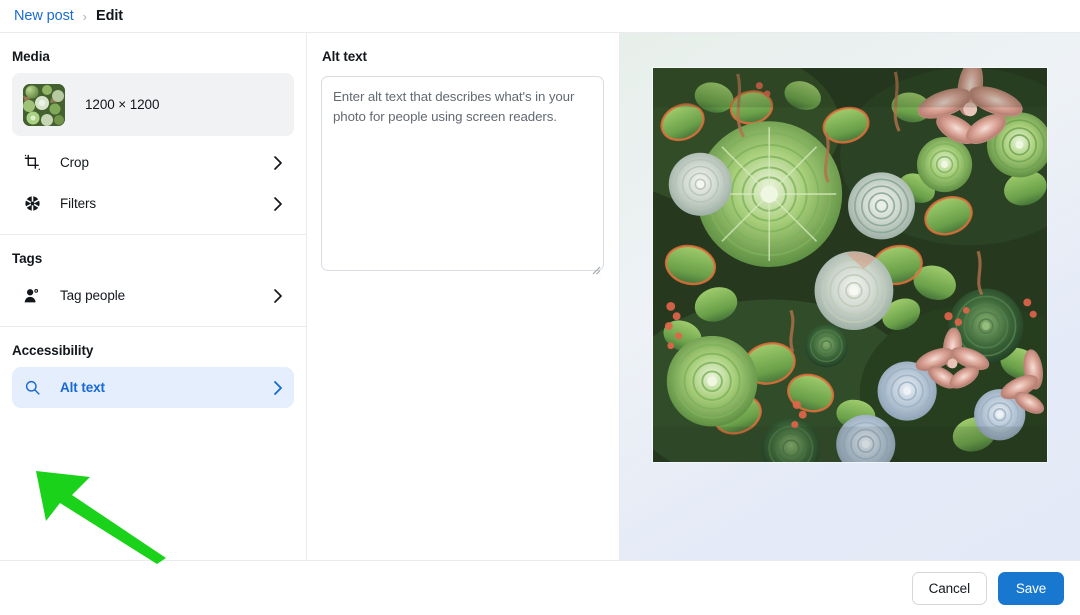  What do you see at coordinates (949, 588) in the screenshot?
I see `cancel-button: Cancel` at bounding box center [949, 588].